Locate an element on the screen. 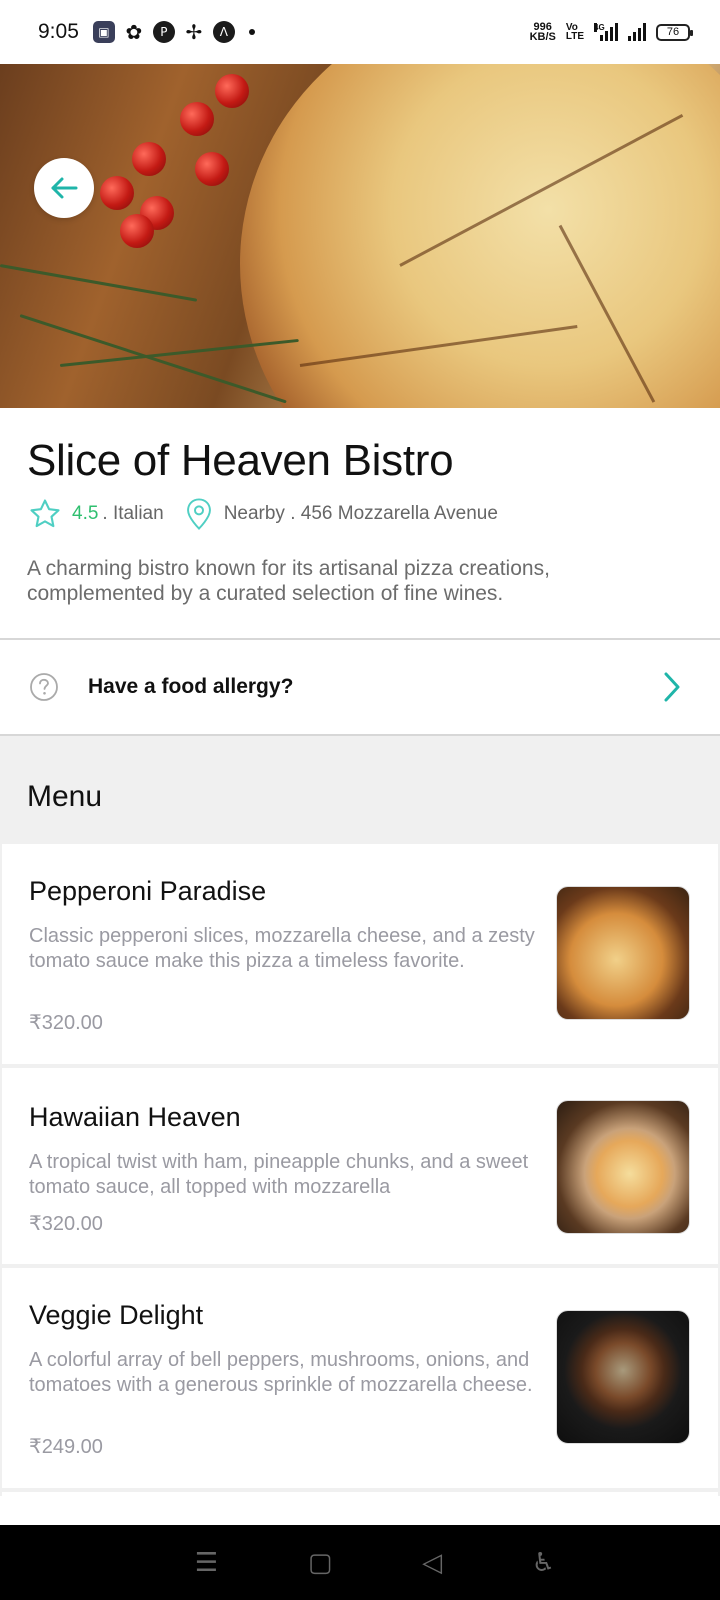 The height and width of the screenshot is (1600, 720). status-indicators: 996 KB/S Vo LTE 4G 76 is located at coordinates (611, 32).